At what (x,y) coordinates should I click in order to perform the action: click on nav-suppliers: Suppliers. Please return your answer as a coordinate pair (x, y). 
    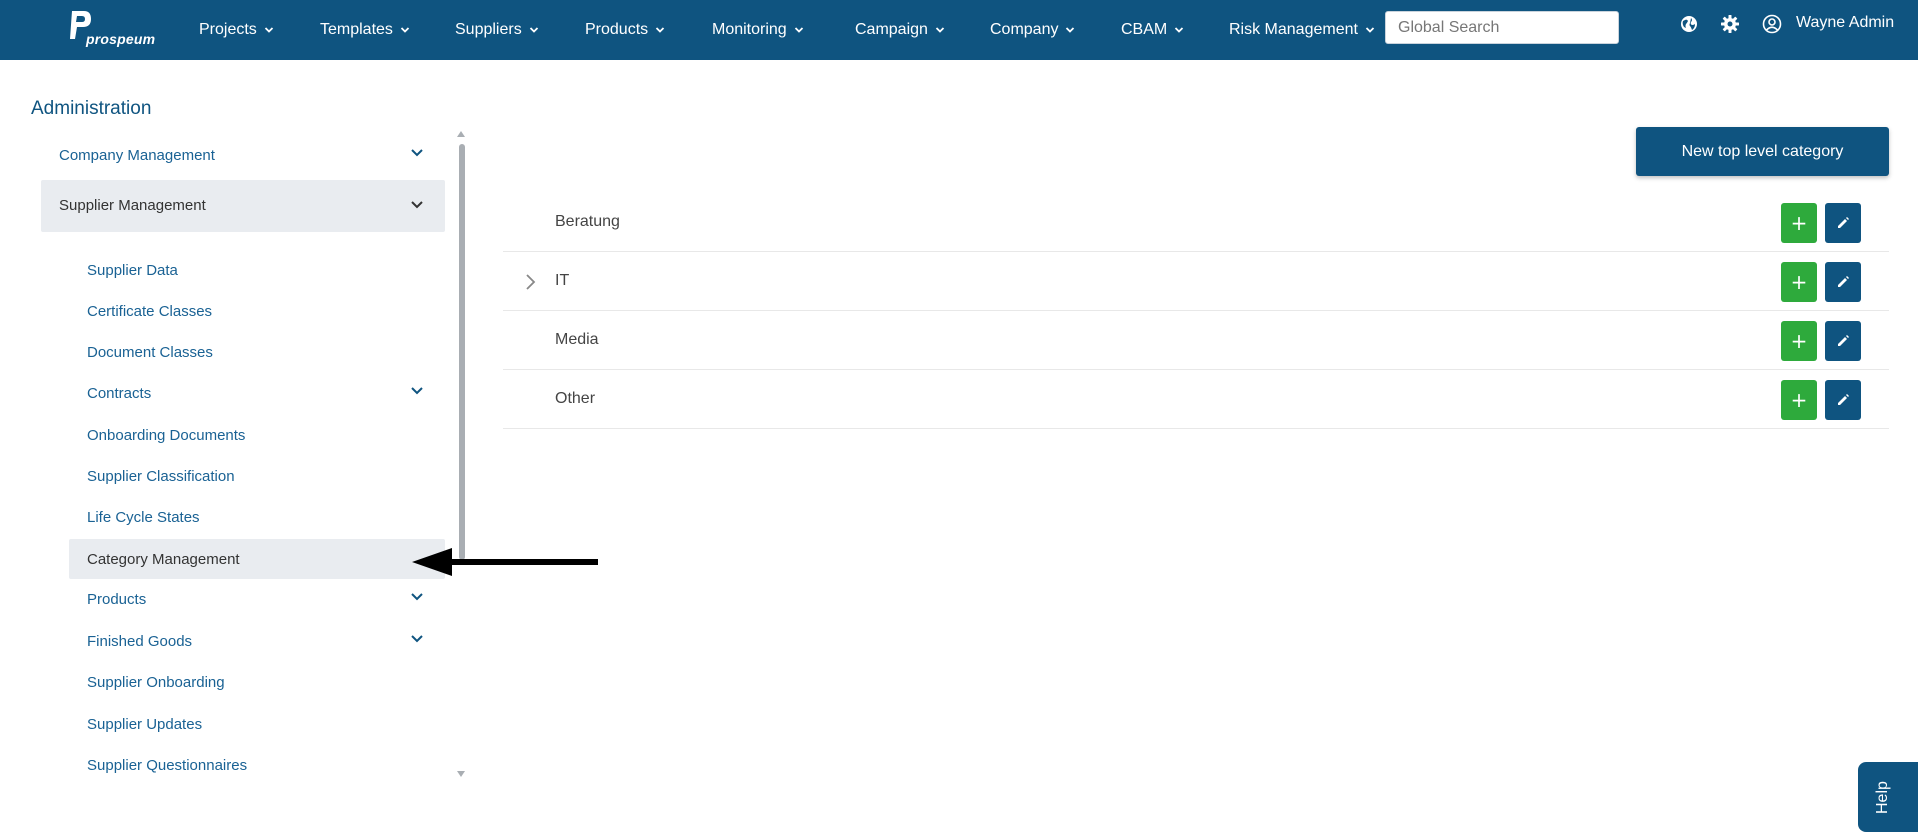
    Looking at the image, I should click on (497, 30).